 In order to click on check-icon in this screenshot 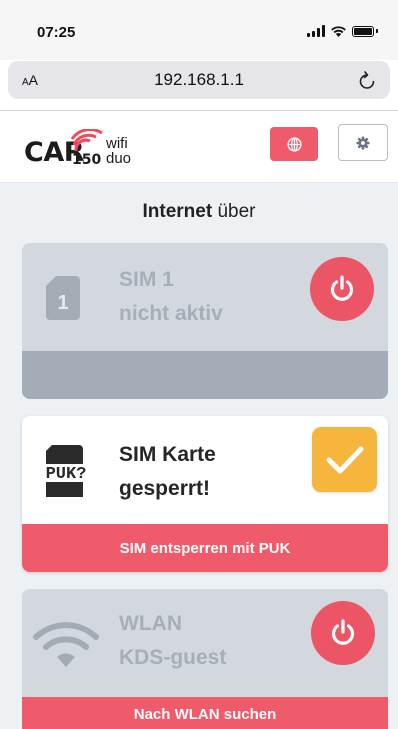, I will do `click(344, 459)`.